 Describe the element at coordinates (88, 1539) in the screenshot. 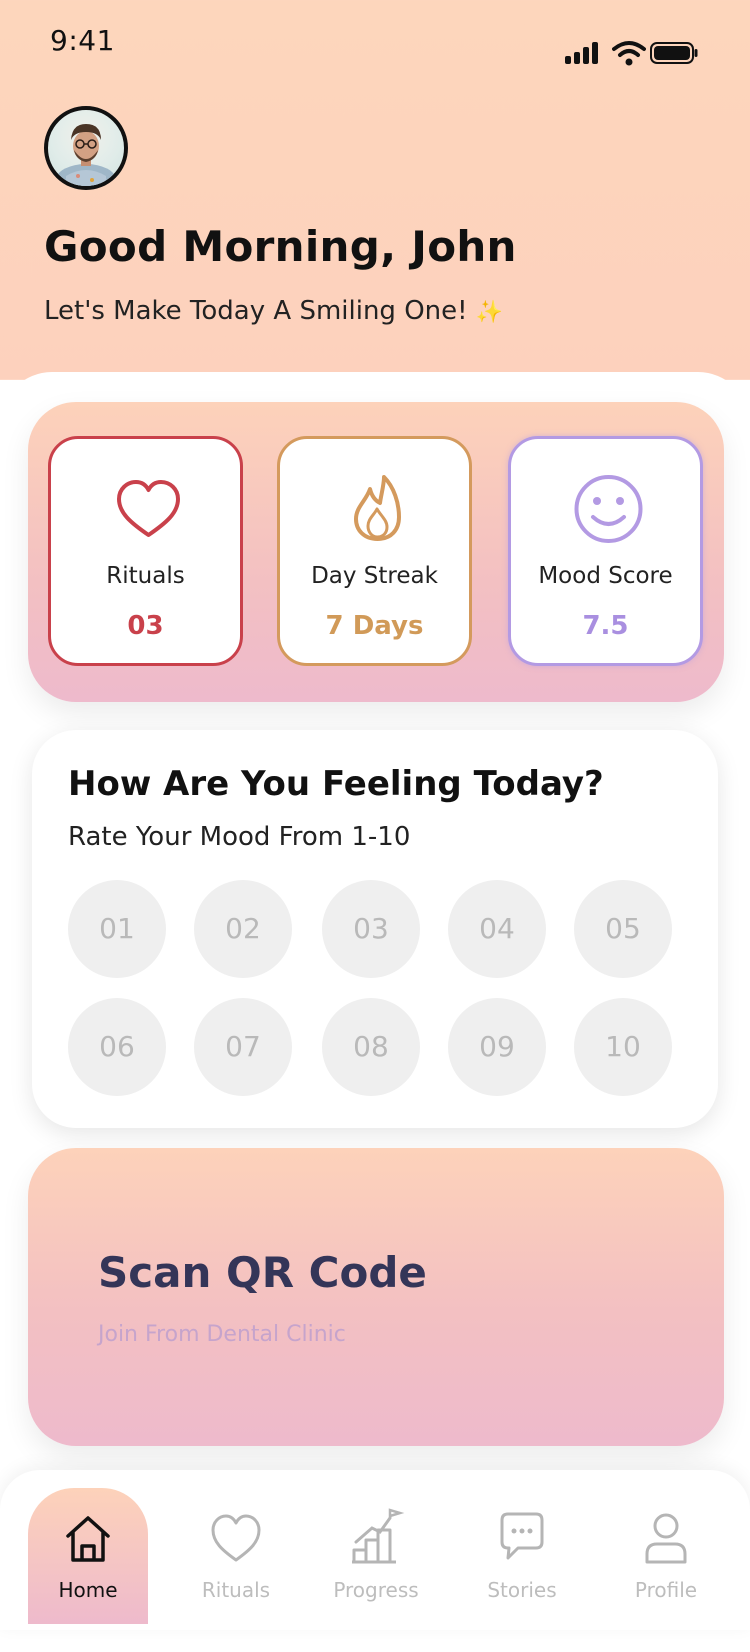

I see `home-icon` at that location.